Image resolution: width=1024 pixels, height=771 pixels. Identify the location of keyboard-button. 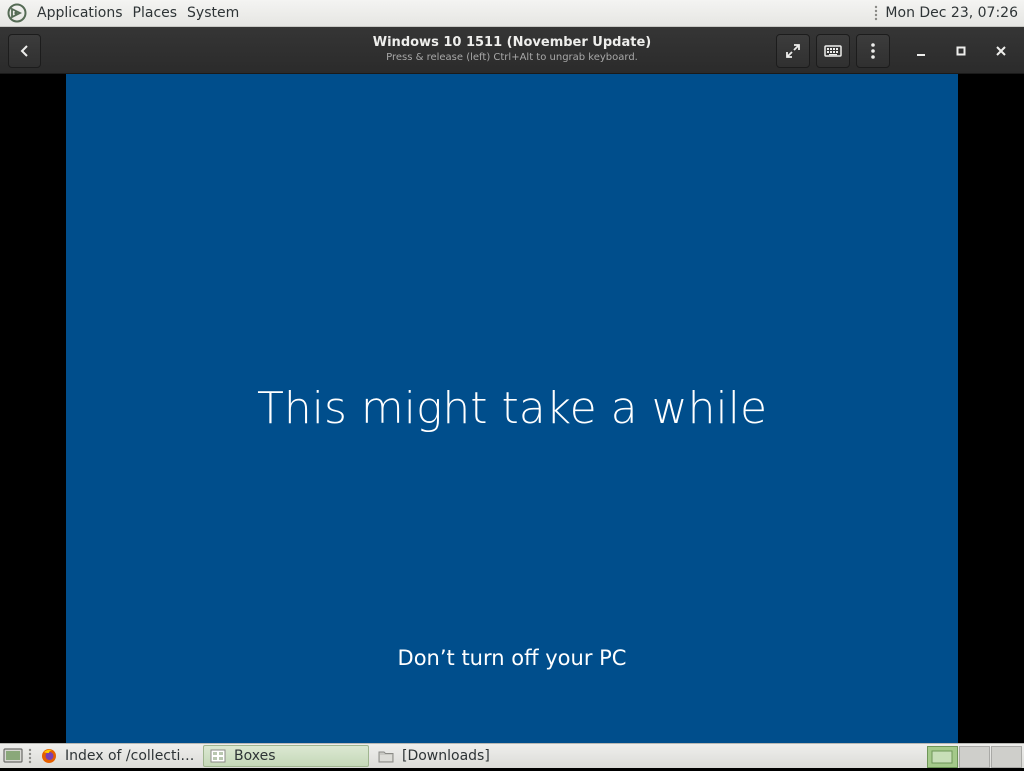
(833, 51).